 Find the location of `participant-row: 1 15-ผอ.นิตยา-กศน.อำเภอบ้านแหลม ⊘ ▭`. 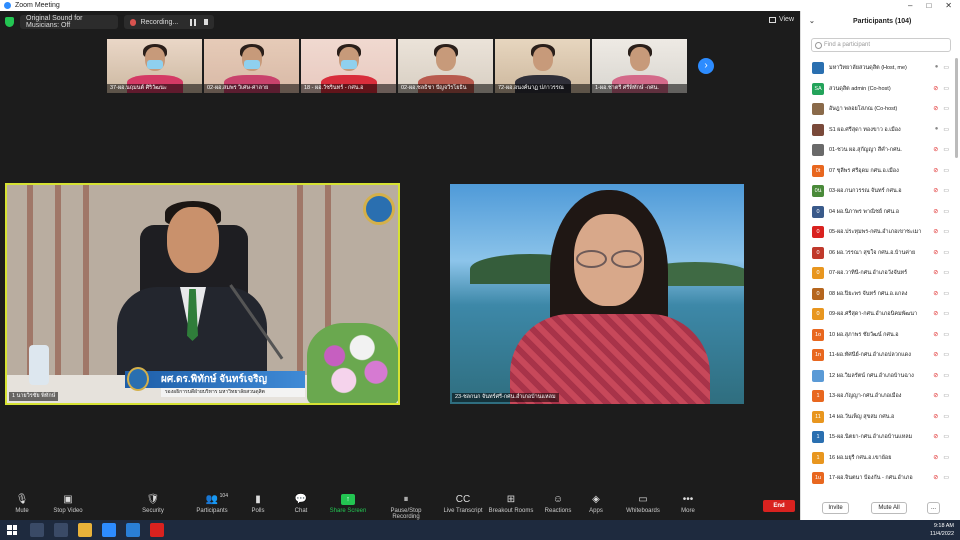

participant-row: 1 15-ผอ.นิตยา-กศน.อำเภอบ้านแหลม ⊘ ▭ is located at coordinates (880, 437).